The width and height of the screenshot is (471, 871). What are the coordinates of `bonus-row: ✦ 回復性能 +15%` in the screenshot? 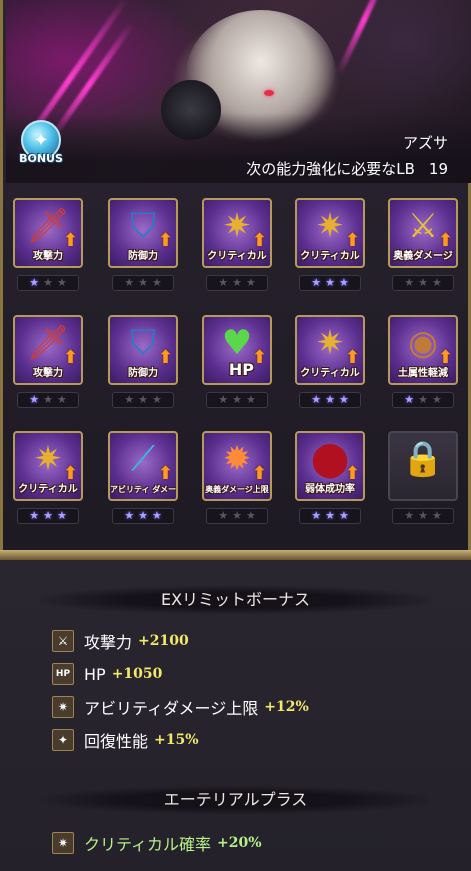 It's located at (125, 740).